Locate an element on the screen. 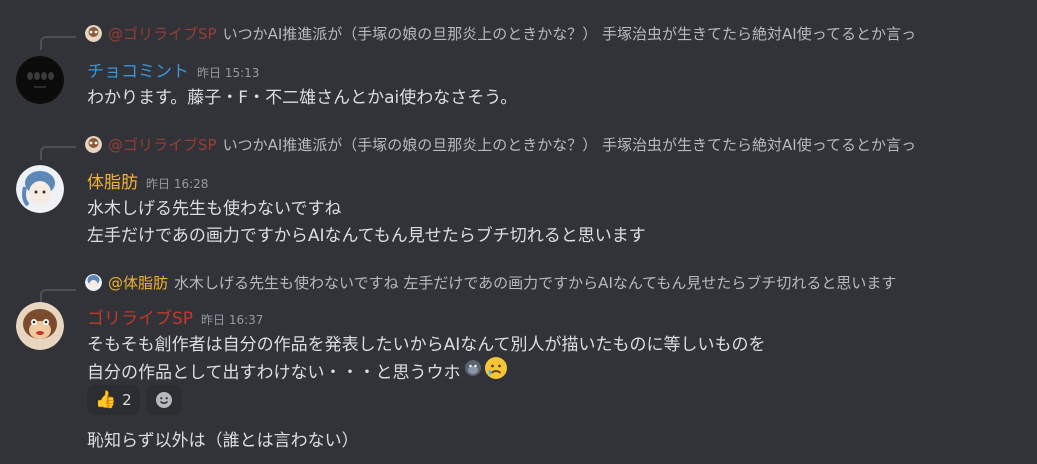 The height and width of the screenshot is (464, 1037). message-text: 自分の作品として出すわけない・・・と思うウホ is located at coordinates (274, 373).